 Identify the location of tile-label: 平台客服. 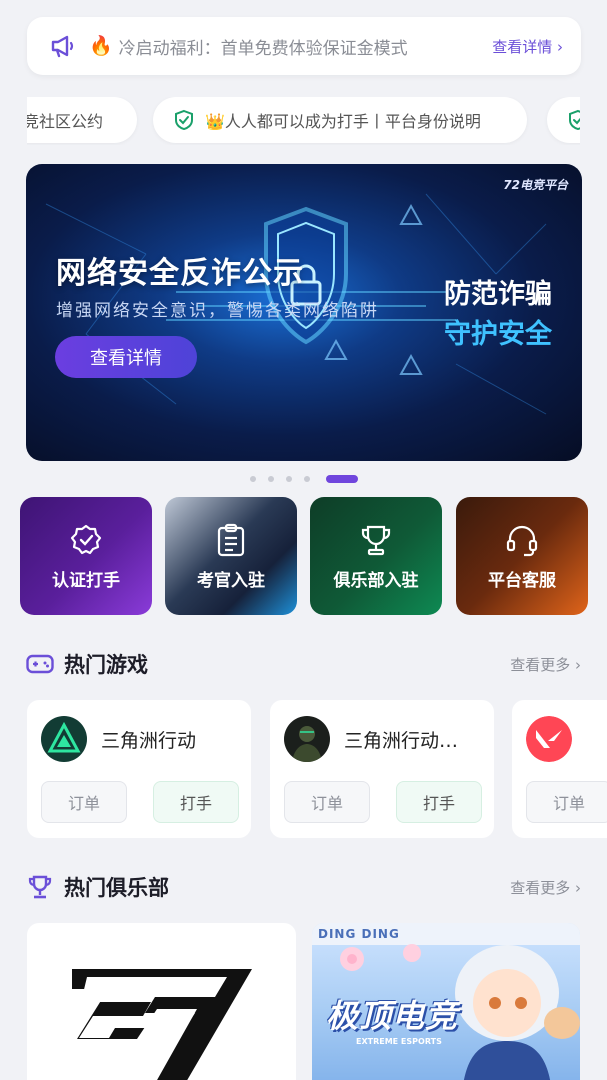
(522, 580).